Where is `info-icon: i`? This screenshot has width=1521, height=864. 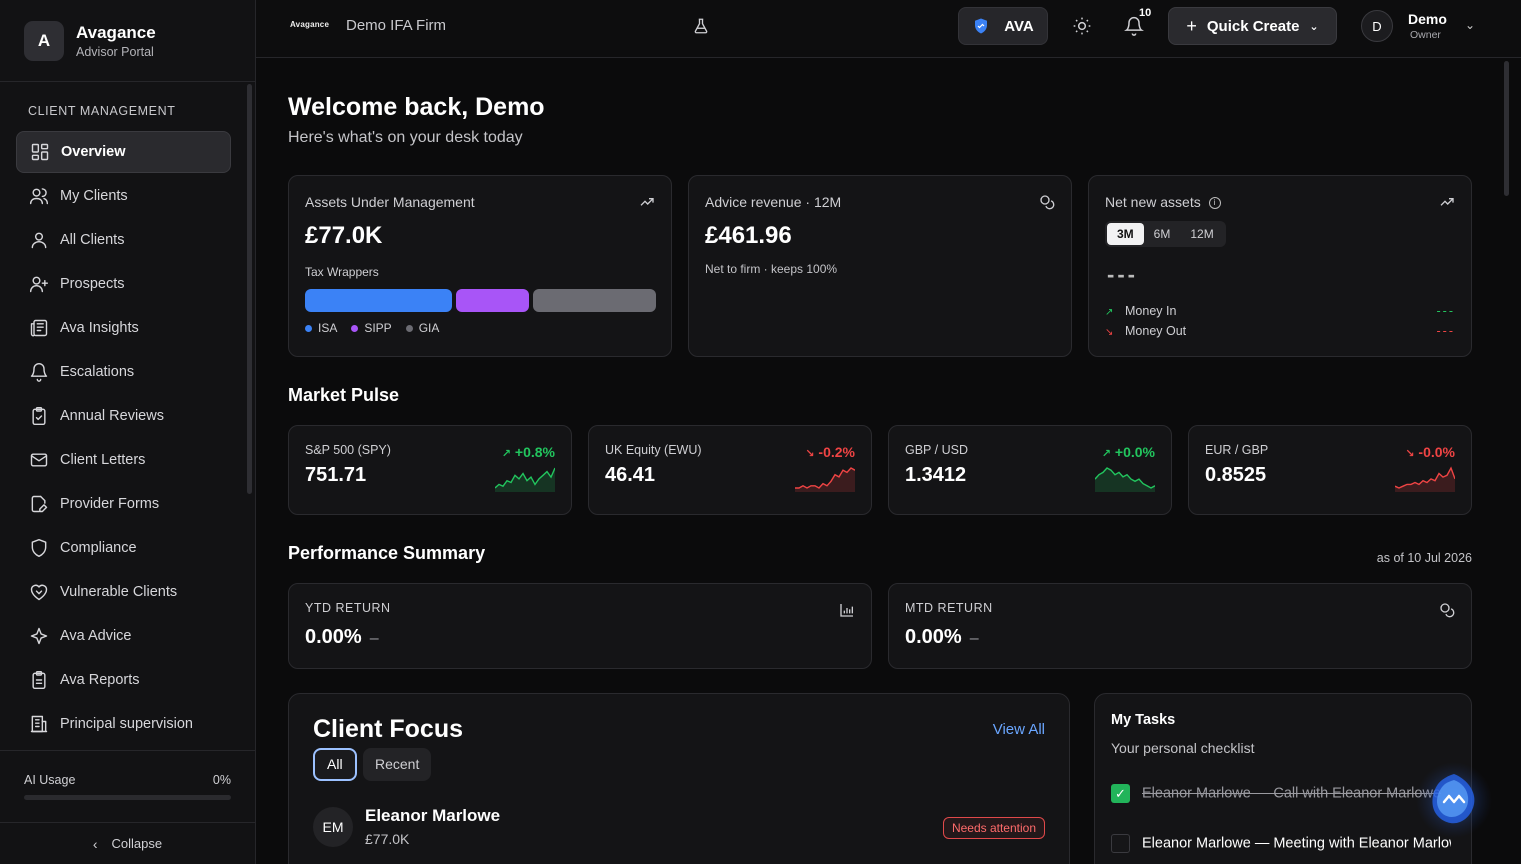
info-icon: i is located at coordinates (1214, 203).